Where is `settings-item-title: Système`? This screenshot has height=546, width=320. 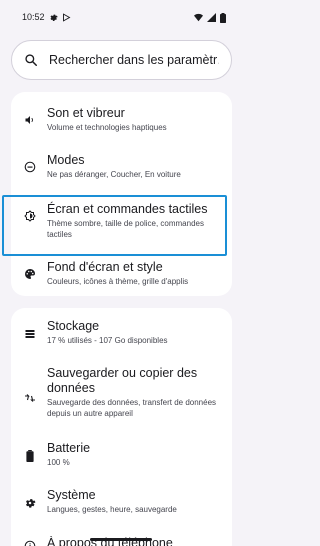 settings-item-title: Système is located at coordinates (71, 495).